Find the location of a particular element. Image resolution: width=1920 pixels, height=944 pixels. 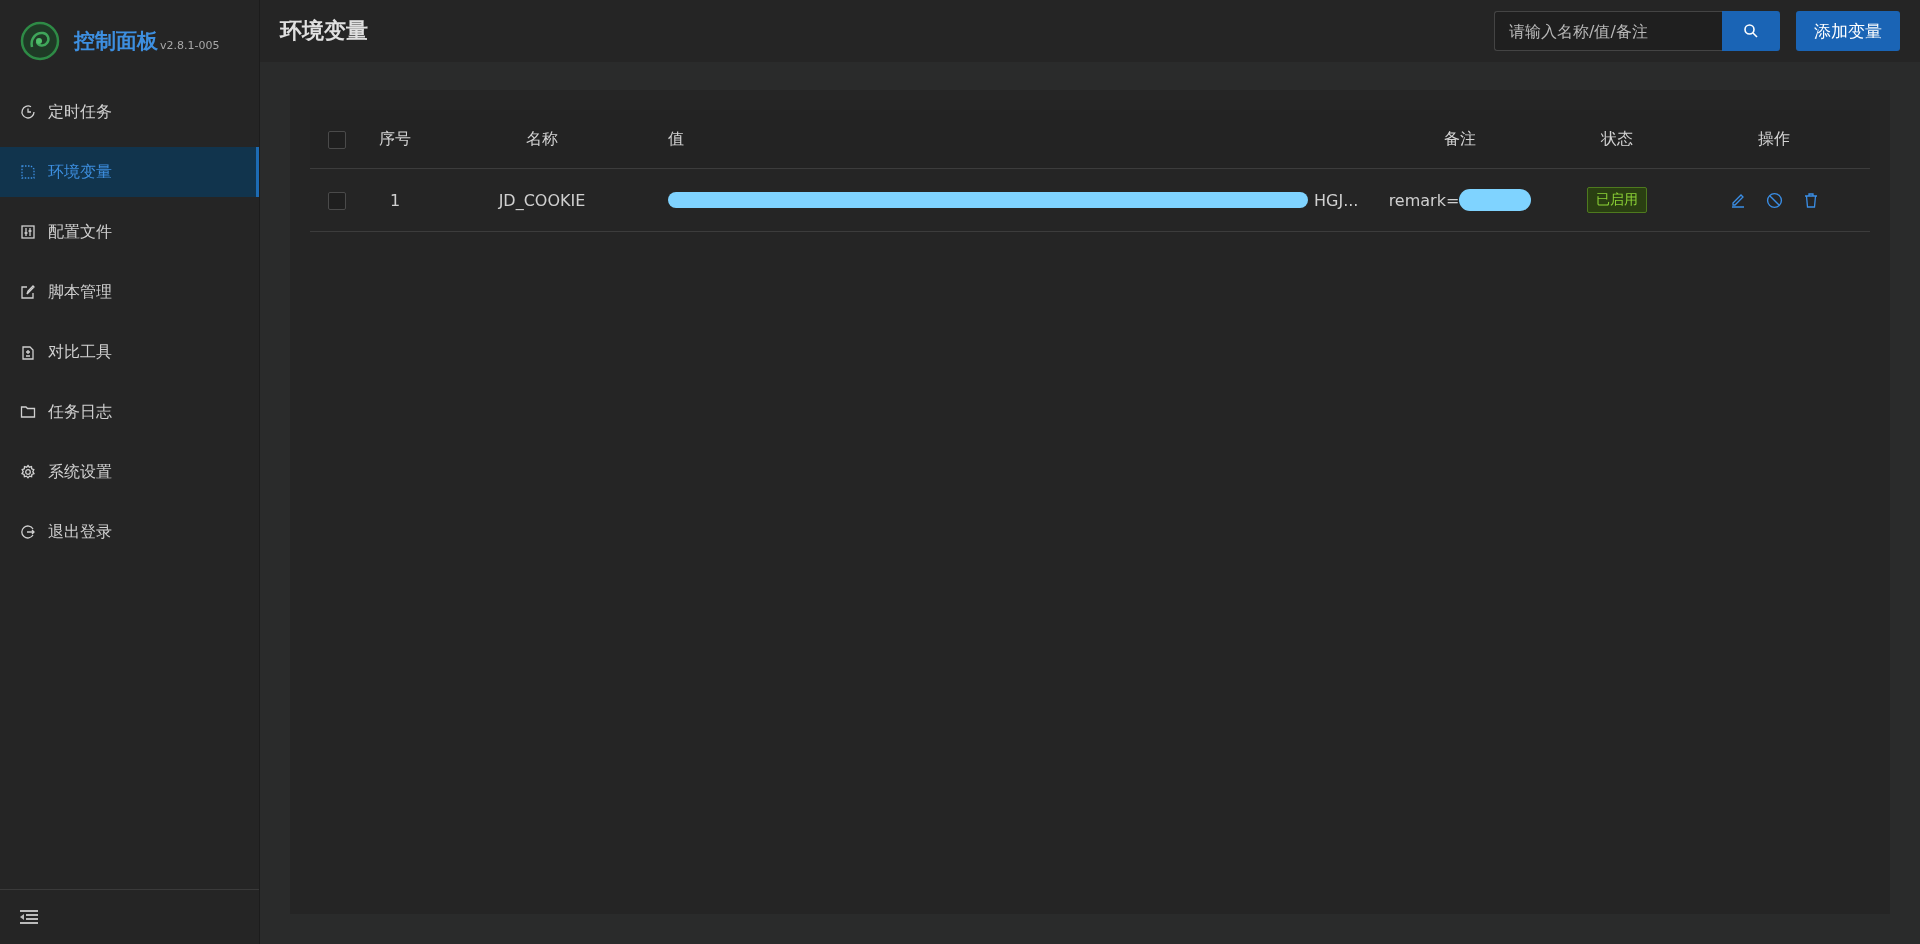

sidebar-item: 任务日志 is located at coordinates (129, 412).